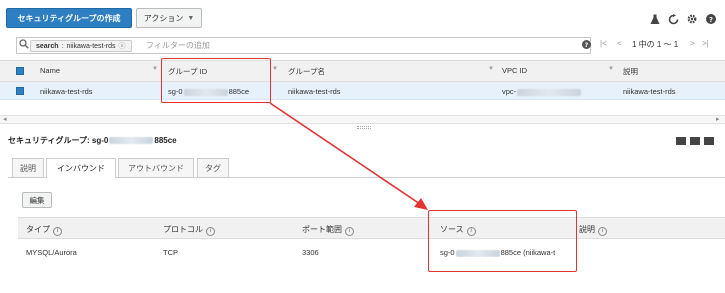  What do you see at coordinates (348, 156) in the screenshot?
I see `arrow-annotation` at bounding box center [348, 156].